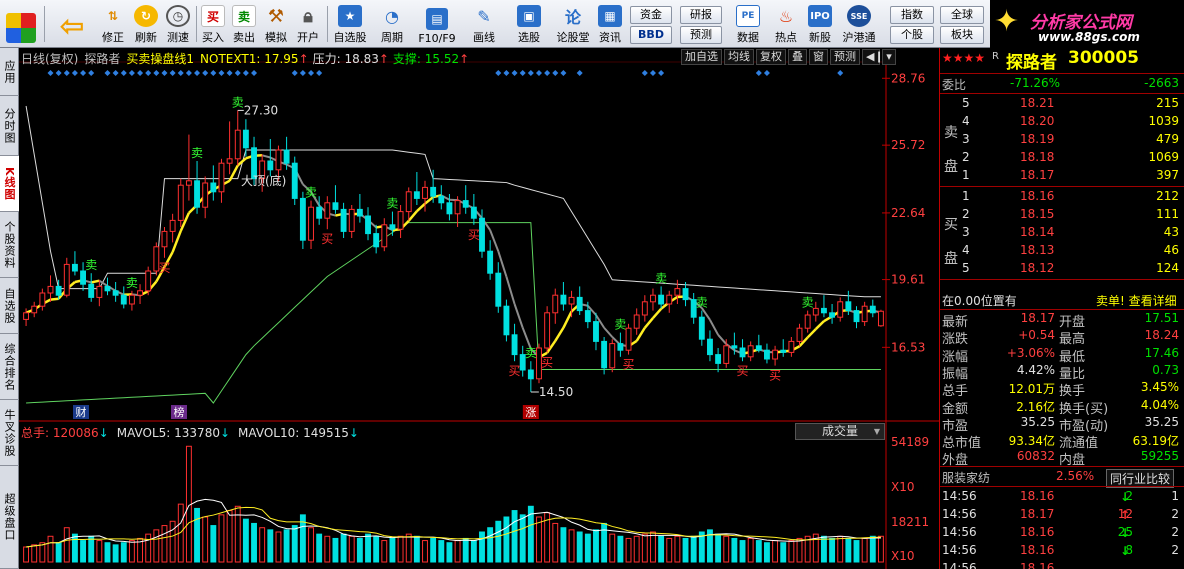 Image resolution: width=1184 pixels, height=569 pixels. Describe the element at coordinates (213, 24) in the screenshot. I see `buy-button: 买 买入` at that location.